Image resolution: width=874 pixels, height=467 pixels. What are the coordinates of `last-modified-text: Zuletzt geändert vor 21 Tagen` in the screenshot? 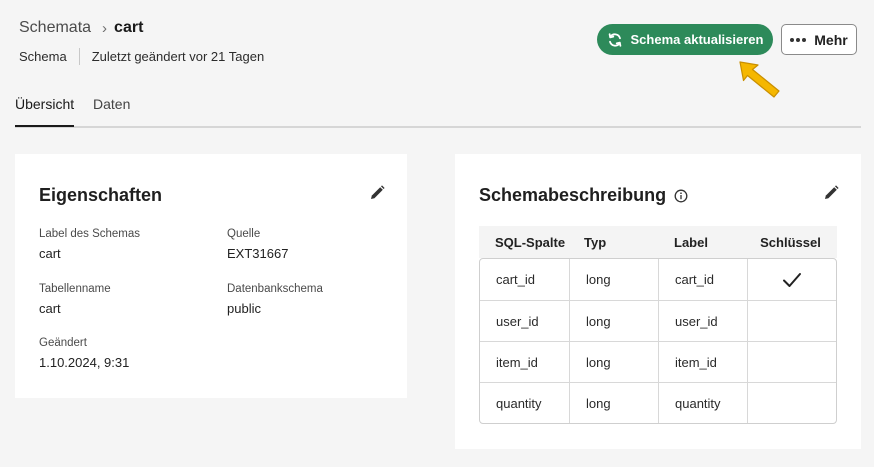 It's located at (178, 56).